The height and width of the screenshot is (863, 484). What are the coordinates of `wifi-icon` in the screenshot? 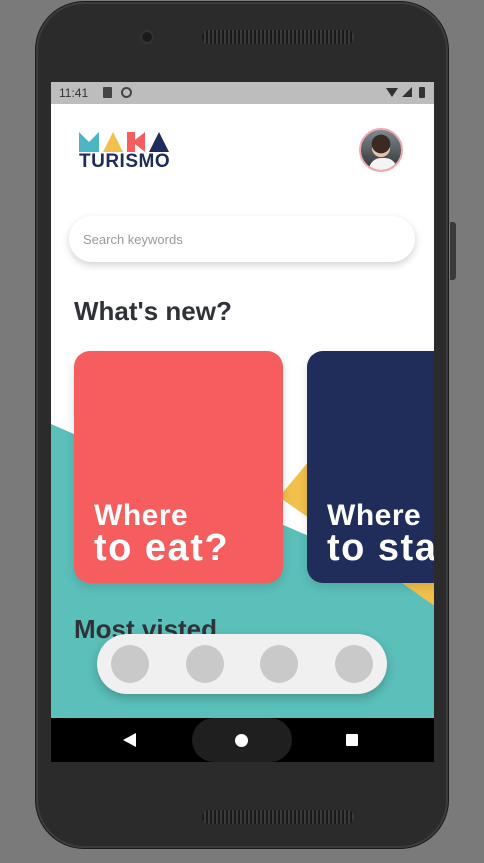 It's located at (392, 92).